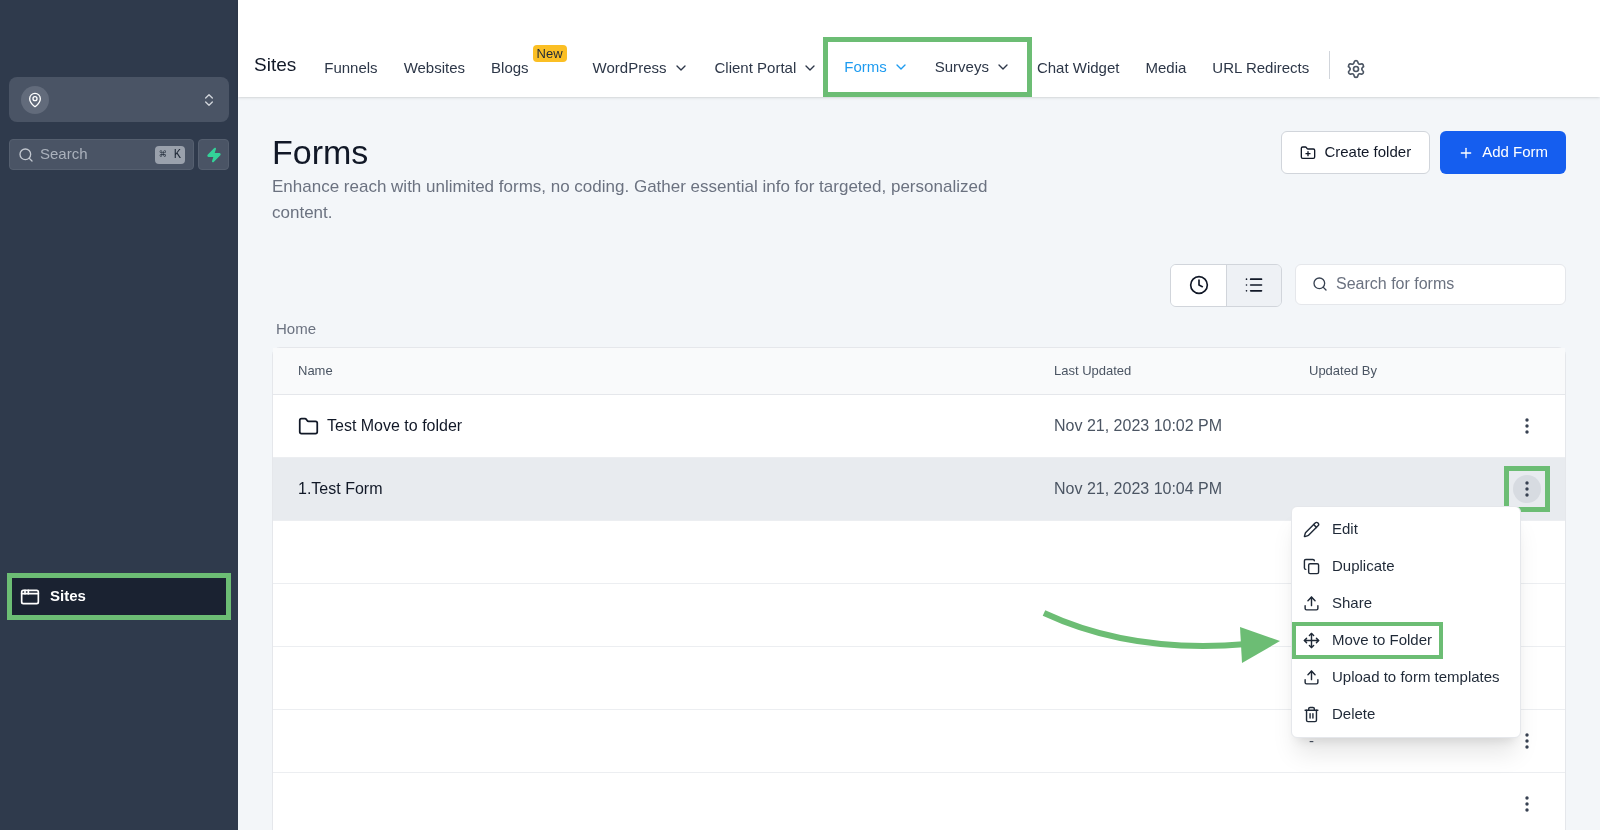 This screenshot has width=1600, height=830. I want to click on search-field: Search ⌘ K, so click(101, 154).